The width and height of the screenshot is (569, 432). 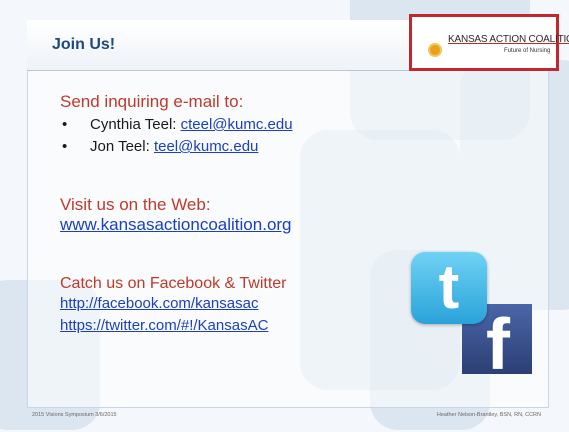 What do you see at coordinates (135, 204) in the screenshot?
I see `web-heading: Visit us on the Web:` at bounding box center [135, 204].